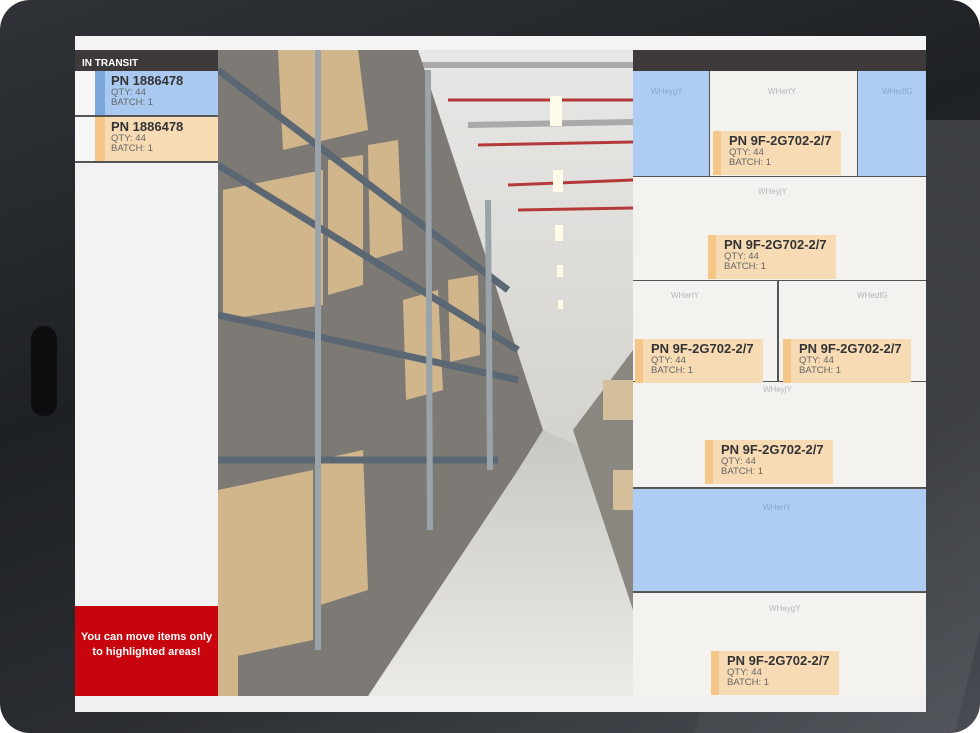 The height and width of the screenshot is (733, 980). What do you see at coordinates (44, 371) in the screenshot?
I see `home-button` at bounding box center [44, 371].